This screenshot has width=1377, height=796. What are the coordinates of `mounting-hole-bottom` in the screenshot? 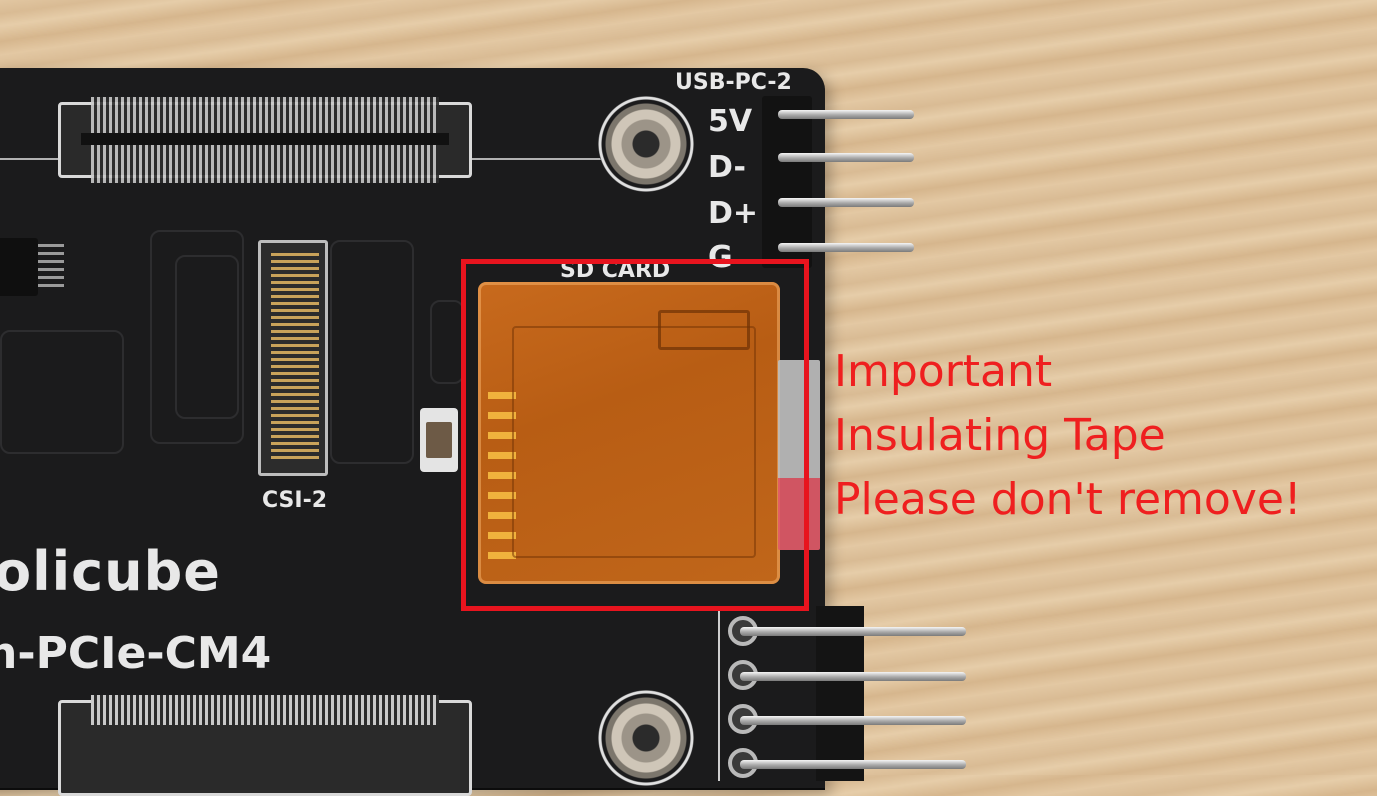 It's located at (646, 738).